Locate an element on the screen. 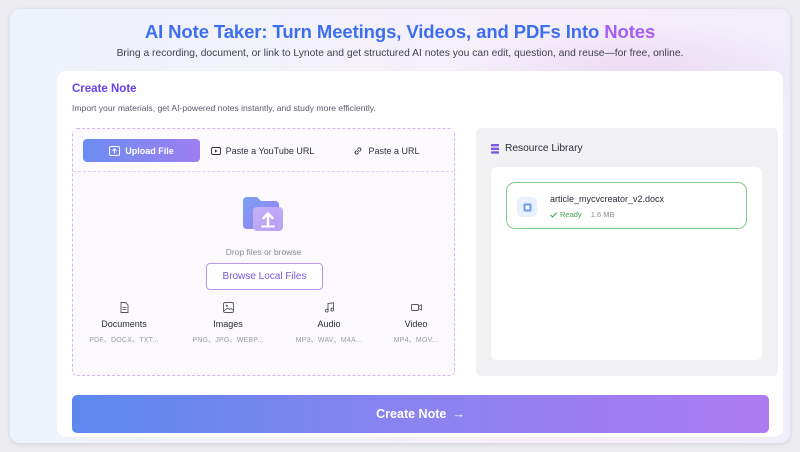 The height and width of the screenshot is (452, 800). document-icon is located at coordinates (124, 307).